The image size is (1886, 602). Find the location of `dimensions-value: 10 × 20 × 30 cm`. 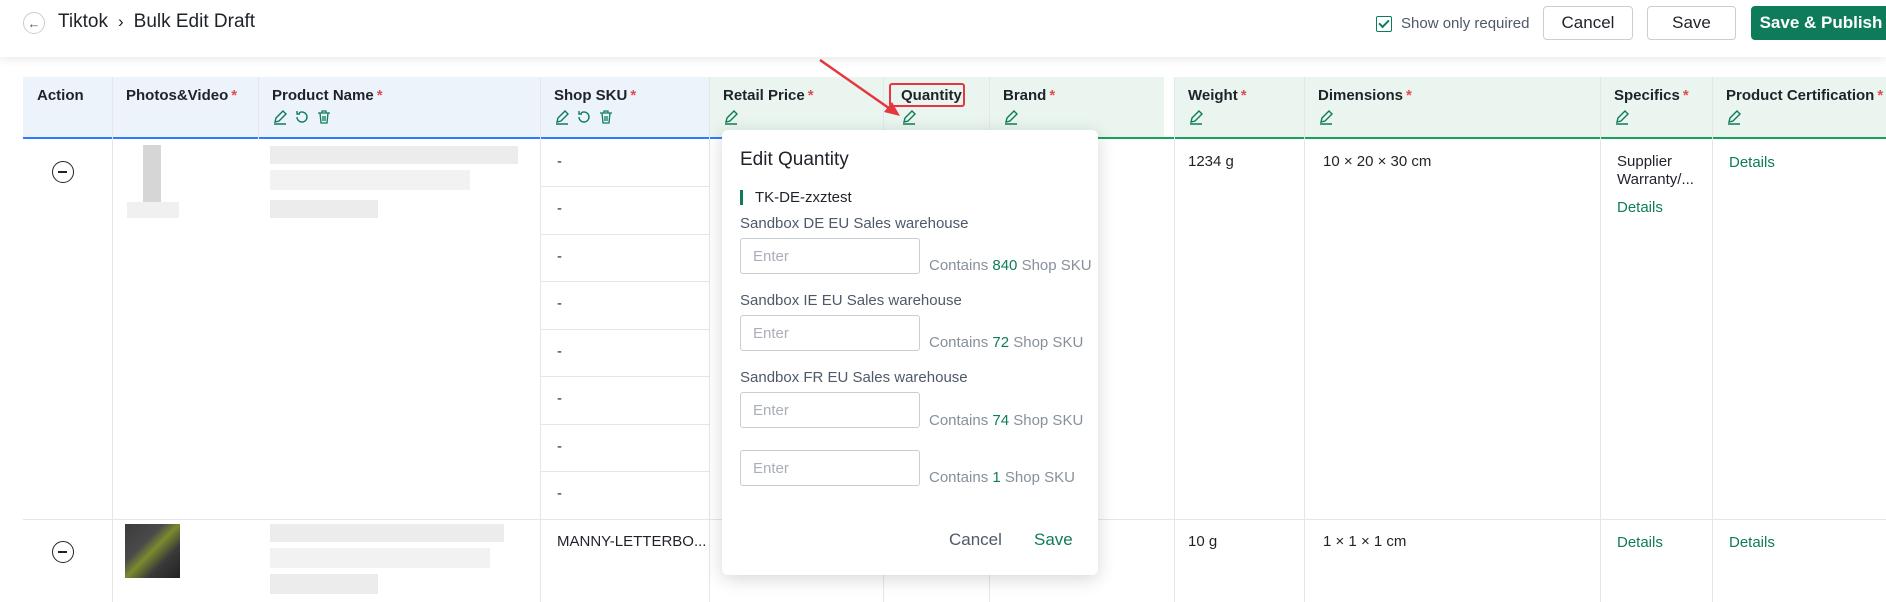

dimensions-value: 10 × 20 × 30 cm is located at coordinates (1377, 161).